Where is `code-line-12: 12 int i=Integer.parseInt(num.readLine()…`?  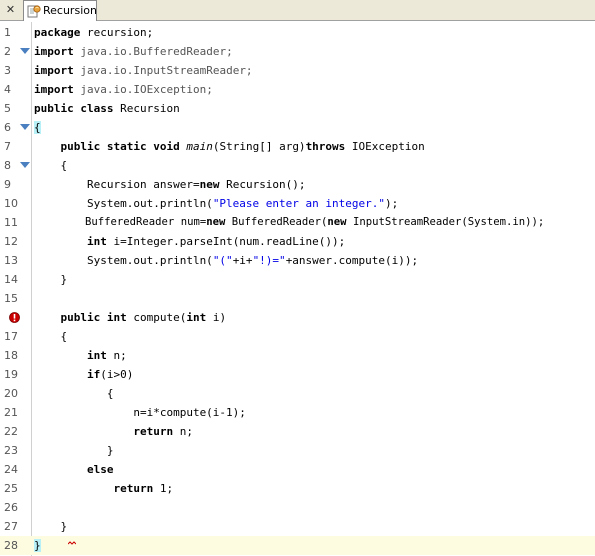
code-line-12: 12 int i=Integer.parseInt(num.readLine()… is located at coordinates (297, 241).